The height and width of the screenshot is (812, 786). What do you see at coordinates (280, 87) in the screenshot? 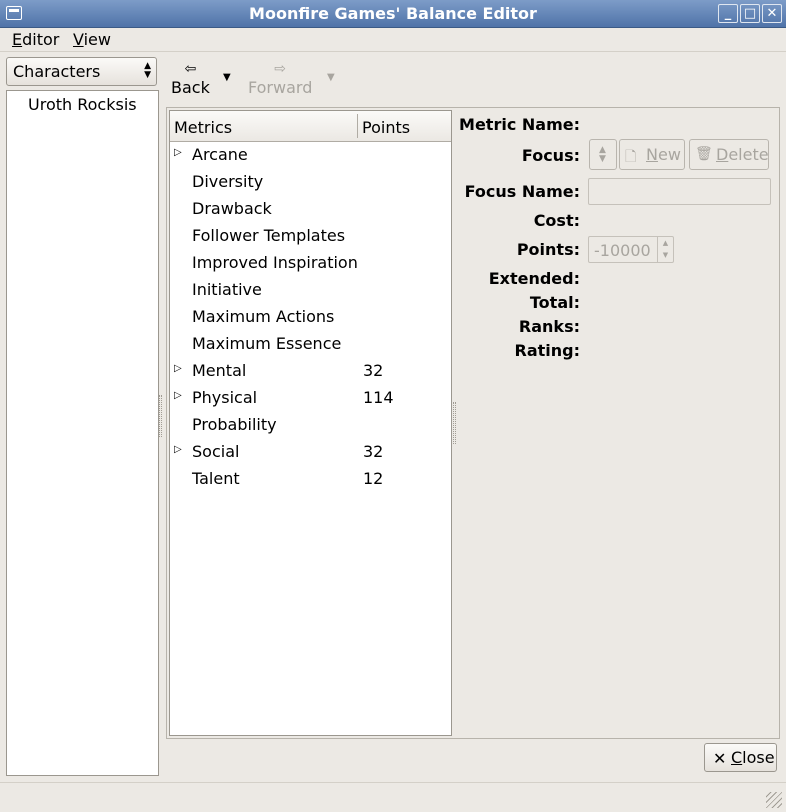
I see `forward-button-label: Forward` at bounding box center [280, 87].